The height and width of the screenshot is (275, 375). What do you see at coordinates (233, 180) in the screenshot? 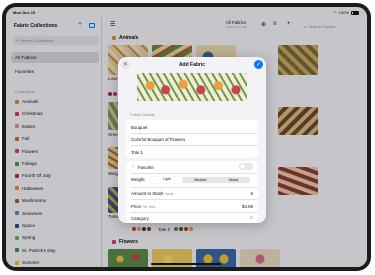
I see `weight-option-heavy: Heavy` at bounding box center [233, 180].